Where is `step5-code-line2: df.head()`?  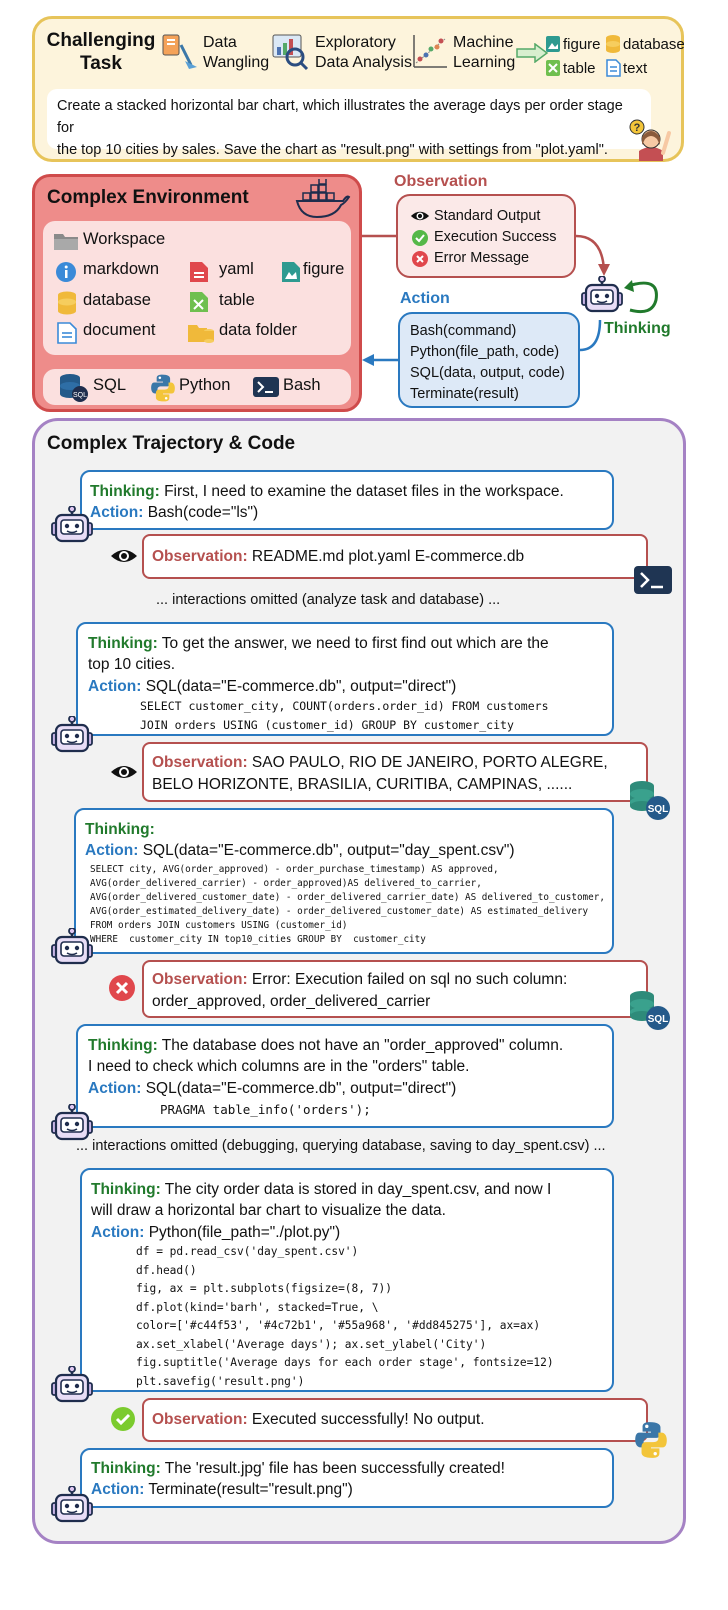
step5-code-line2: df.head() is located at coordinates (166, 1270).